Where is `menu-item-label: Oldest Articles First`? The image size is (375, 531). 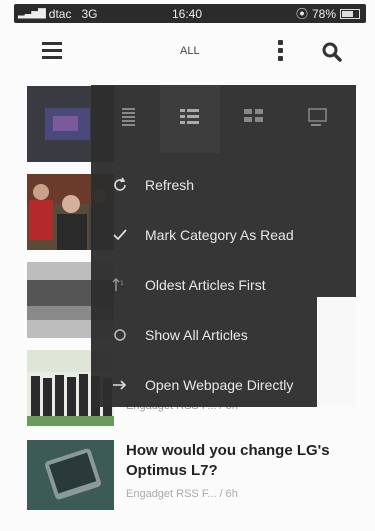 menu-item-label: Oldest Articles First is located at coordinates (205, 285).